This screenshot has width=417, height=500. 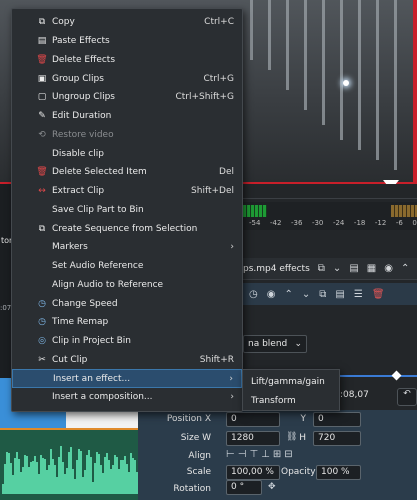 What do you see at coordinates (407, 397) in the screenshot?
I see `keyframe-button: ↶` at bounding box center [407, 397].